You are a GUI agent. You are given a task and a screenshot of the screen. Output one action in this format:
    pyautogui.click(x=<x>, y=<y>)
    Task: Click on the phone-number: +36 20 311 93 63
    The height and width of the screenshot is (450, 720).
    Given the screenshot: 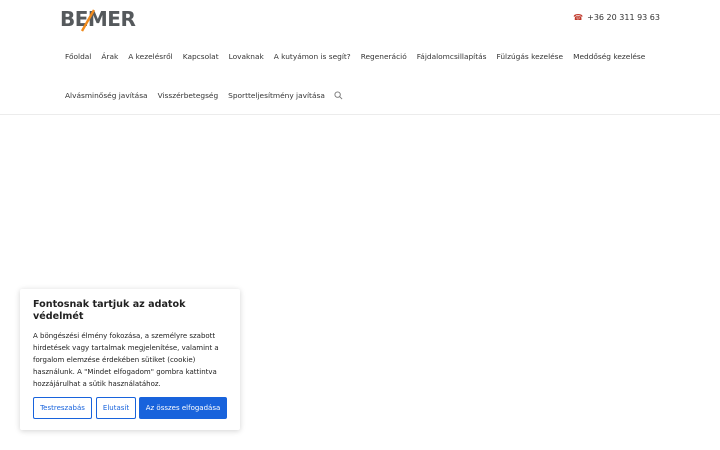 What is the action you would take?
    pyautogui.click(x=623, y=17)
    